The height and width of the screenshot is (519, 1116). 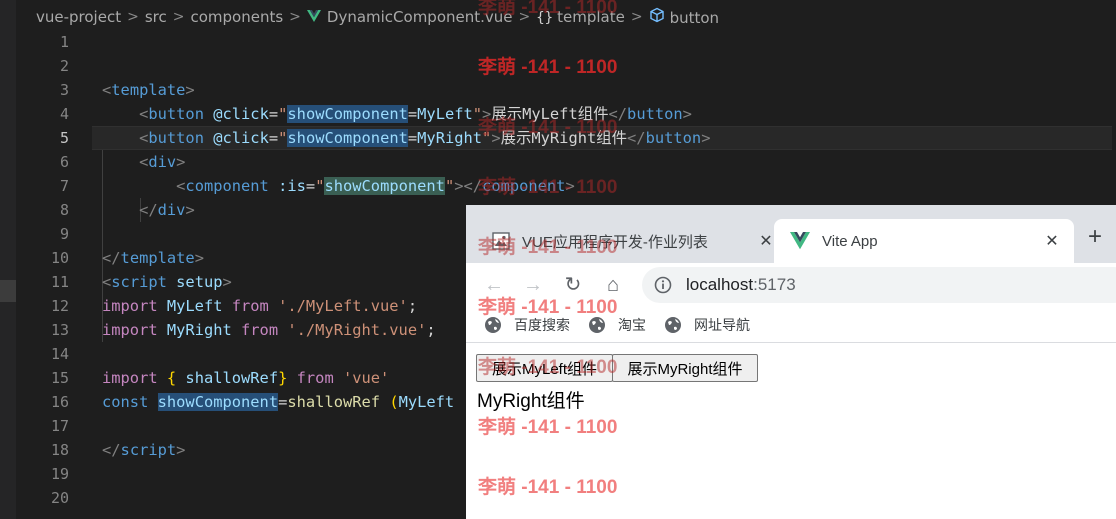 What do you see at coordinates (338, 306) in the screenshot?
I see `token: './MyLeft.vue'` at bounding box center [338, 306].